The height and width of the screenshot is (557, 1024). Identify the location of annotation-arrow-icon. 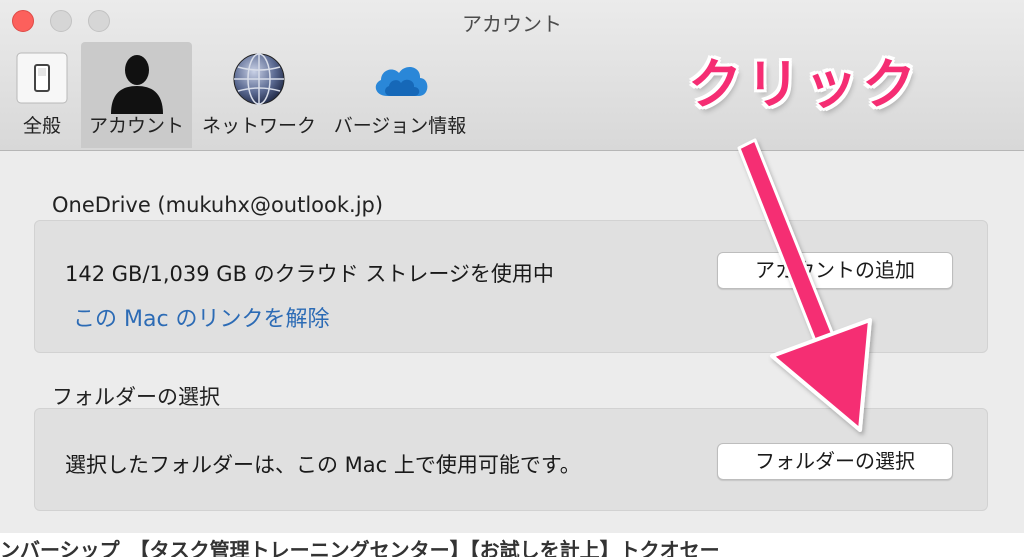
(804, 285).